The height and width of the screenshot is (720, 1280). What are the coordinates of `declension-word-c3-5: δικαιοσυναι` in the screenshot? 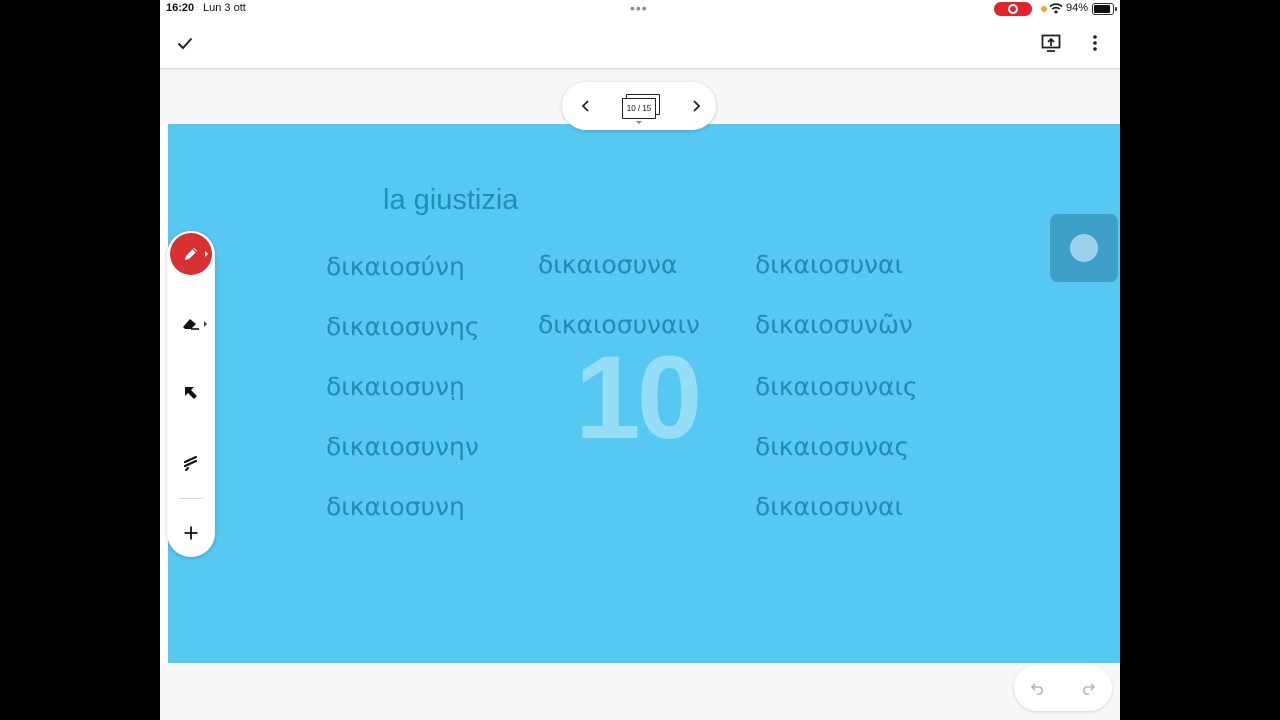 It's located at (829, 506).